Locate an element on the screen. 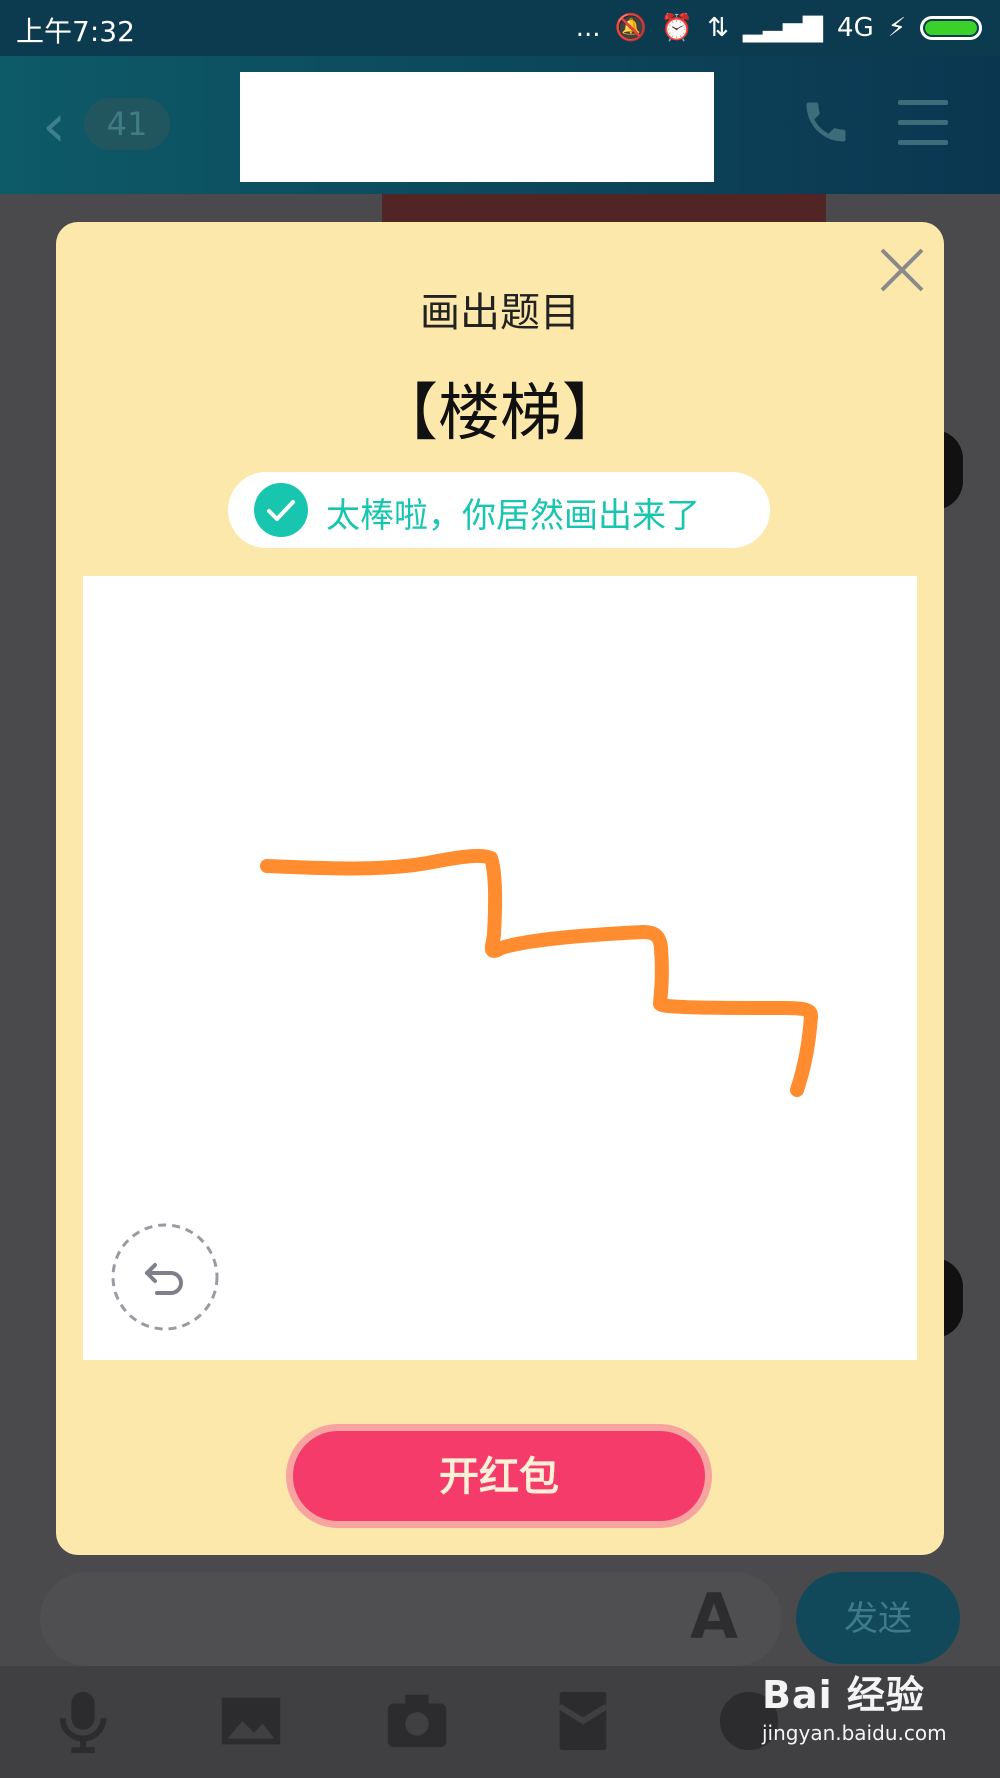  data-transfer-icon: ⇅ is located at coordinates (718, 28).